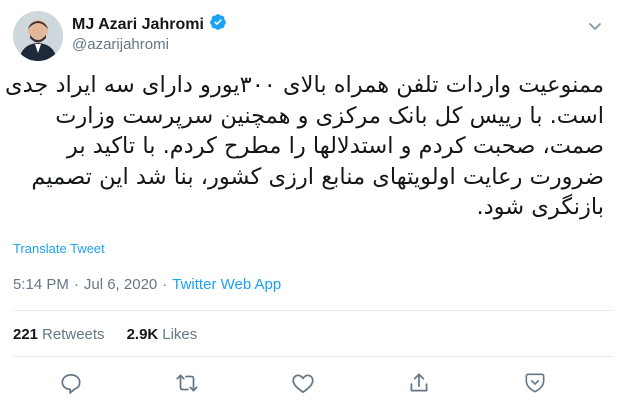 This screenshot has height=420, width=627. What do you see at coordinates (26, 334) in the screenshot?
I see `retweets-count: 221` at bounding box center [26, 334].